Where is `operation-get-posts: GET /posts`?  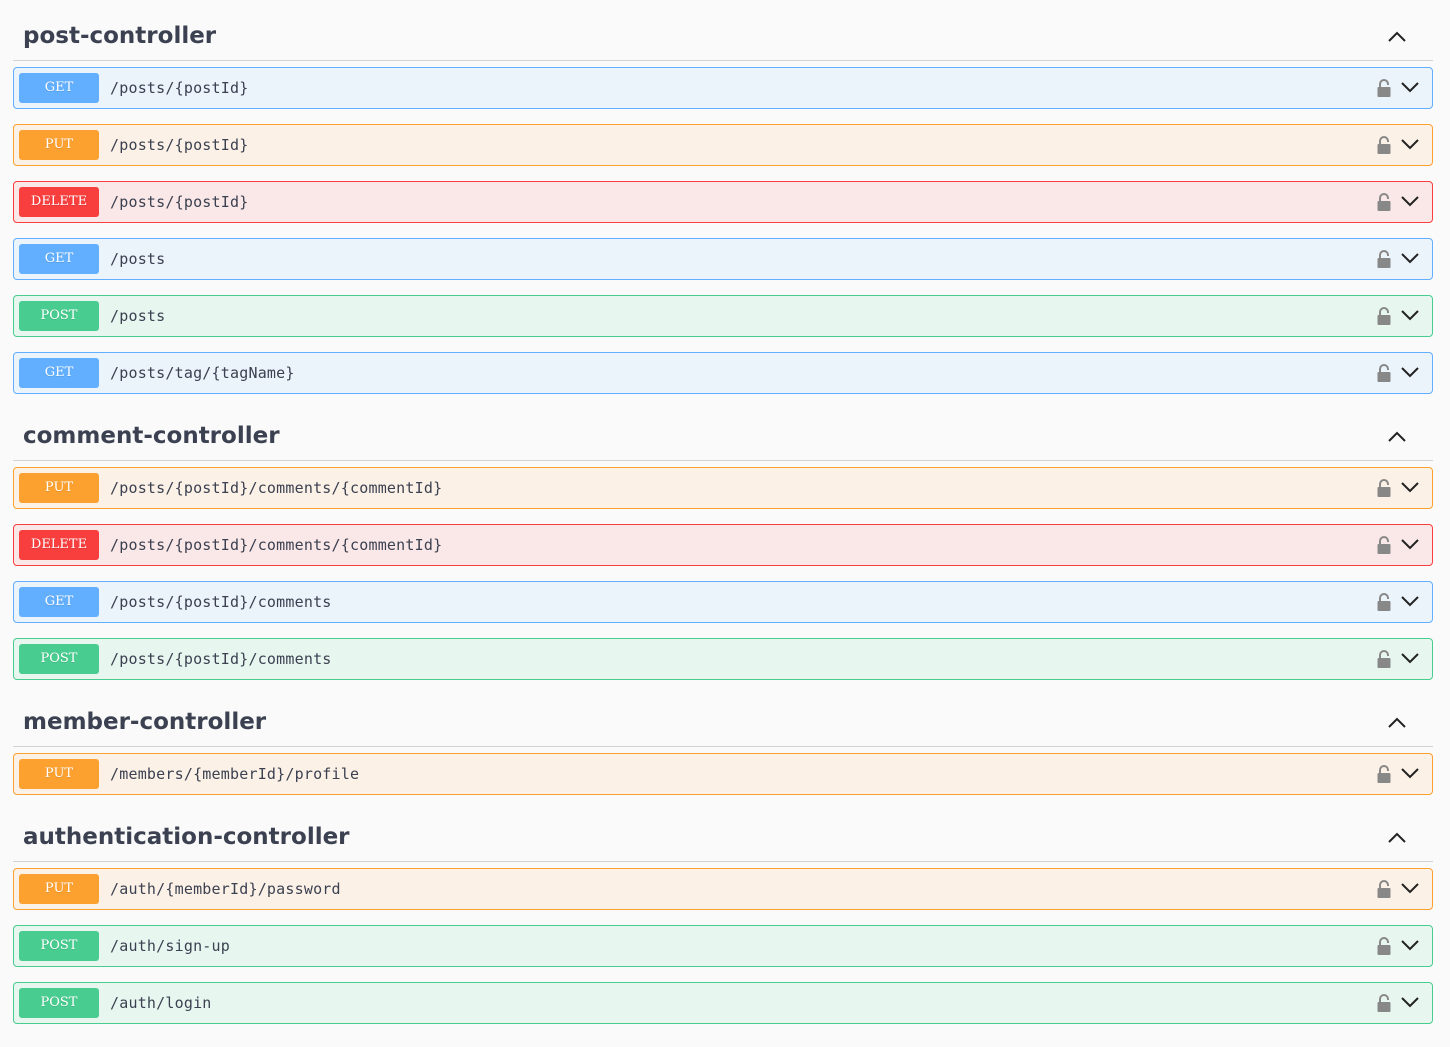 operation-get-posts: GET /posts is located at coordinates (723, 259).